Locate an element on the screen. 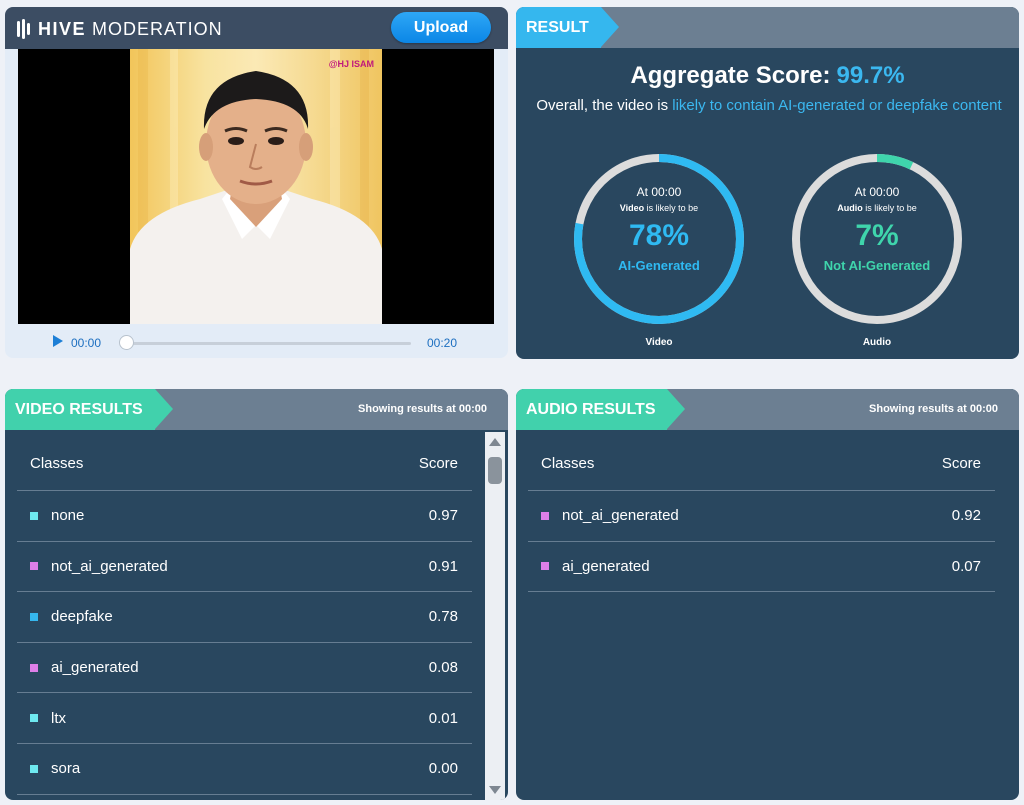 The width and height of the screenshot is (1024, 805). row-class: deepfake is located at coordinates (71, 616).